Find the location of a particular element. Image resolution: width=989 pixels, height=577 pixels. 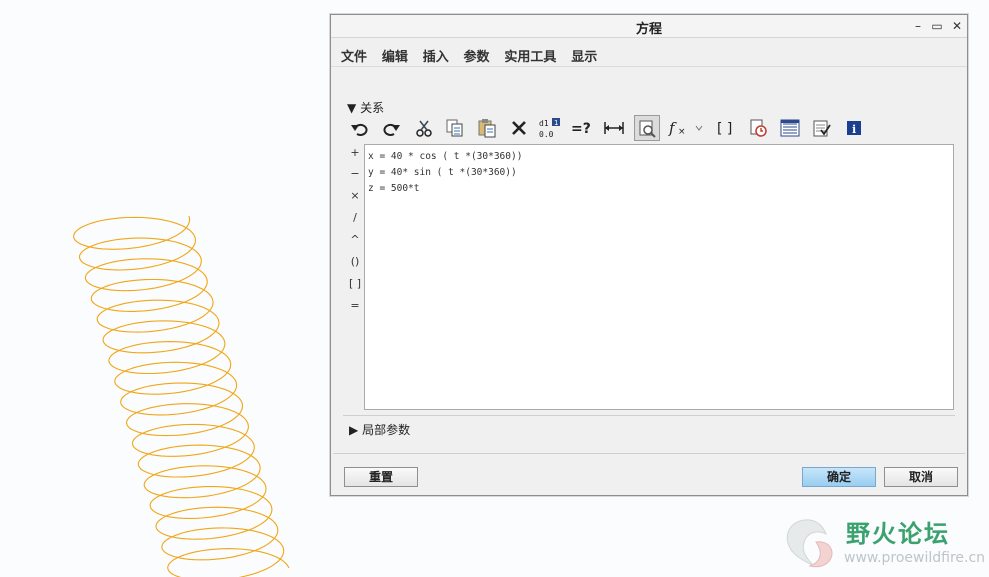

footer-divider is located at coordinates (649, 453).